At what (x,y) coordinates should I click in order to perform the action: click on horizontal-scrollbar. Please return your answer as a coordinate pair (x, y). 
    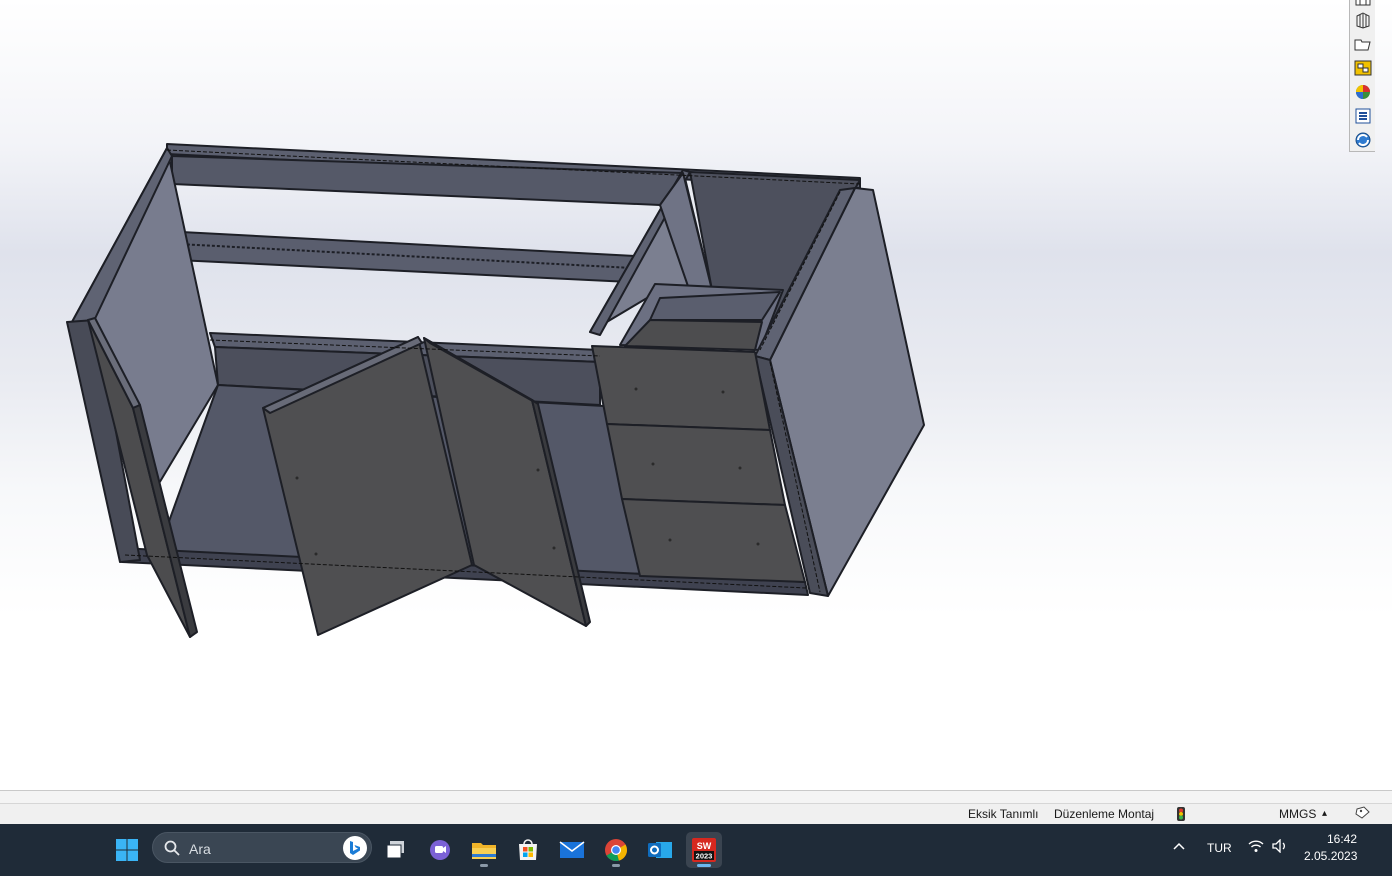
    Looking at the image, I should click on (696, 797).